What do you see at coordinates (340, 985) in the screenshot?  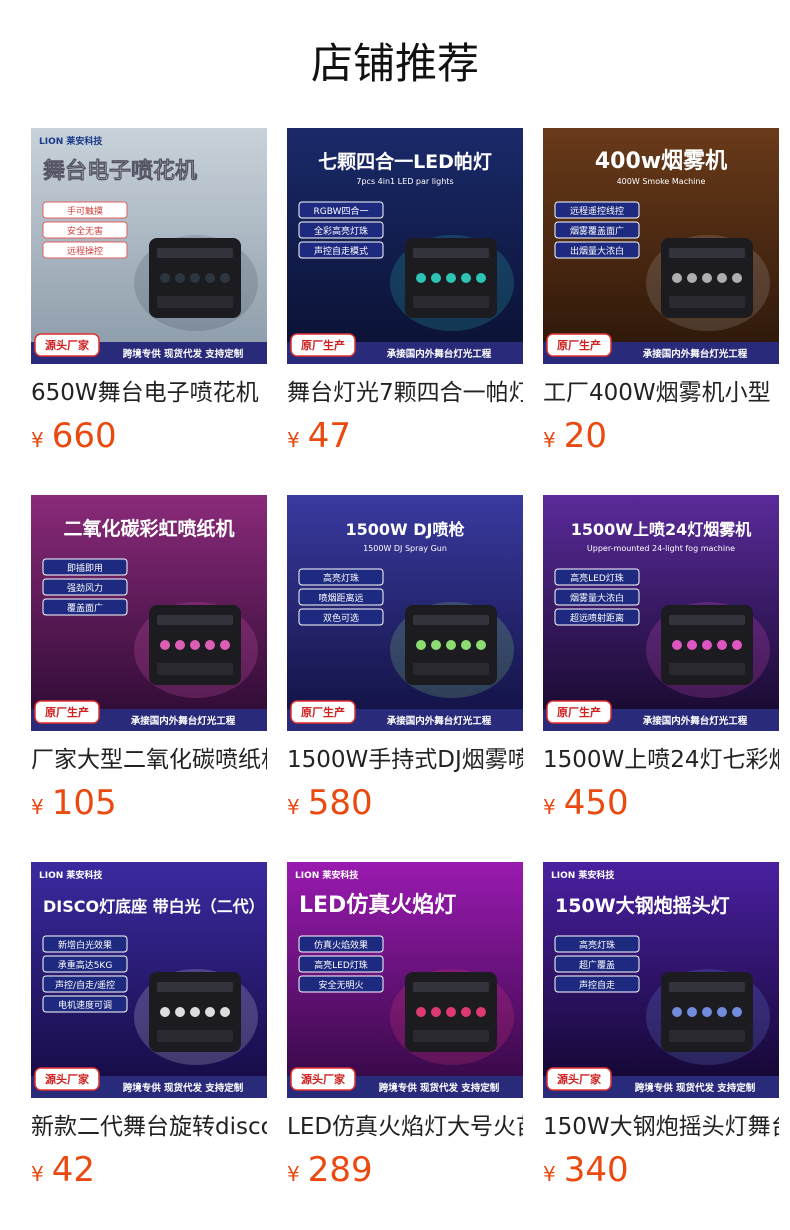 I see `feature-label: 安全无明火` at bounding box center [340, 985].